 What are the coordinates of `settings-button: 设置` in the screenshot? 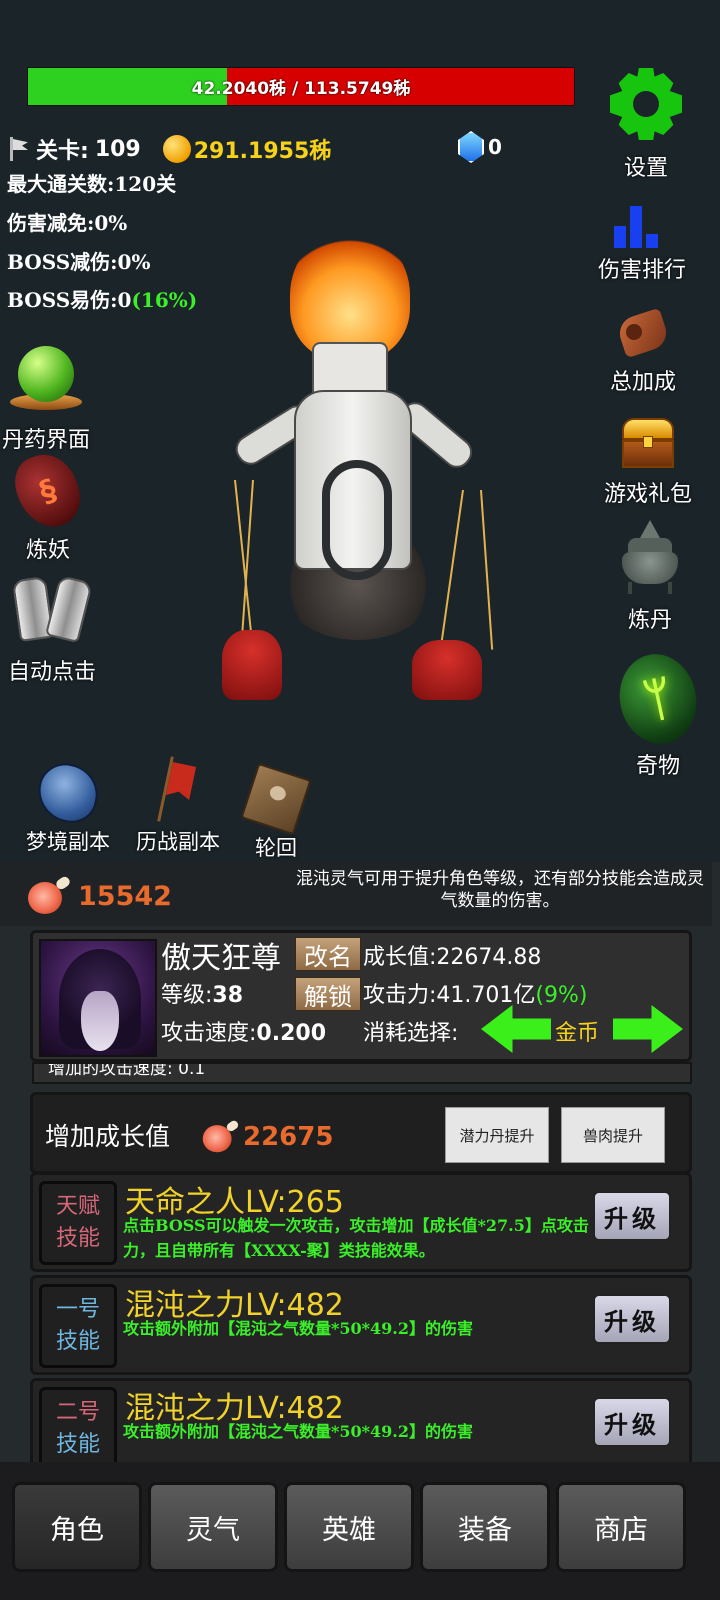 It's located at (646, 122).